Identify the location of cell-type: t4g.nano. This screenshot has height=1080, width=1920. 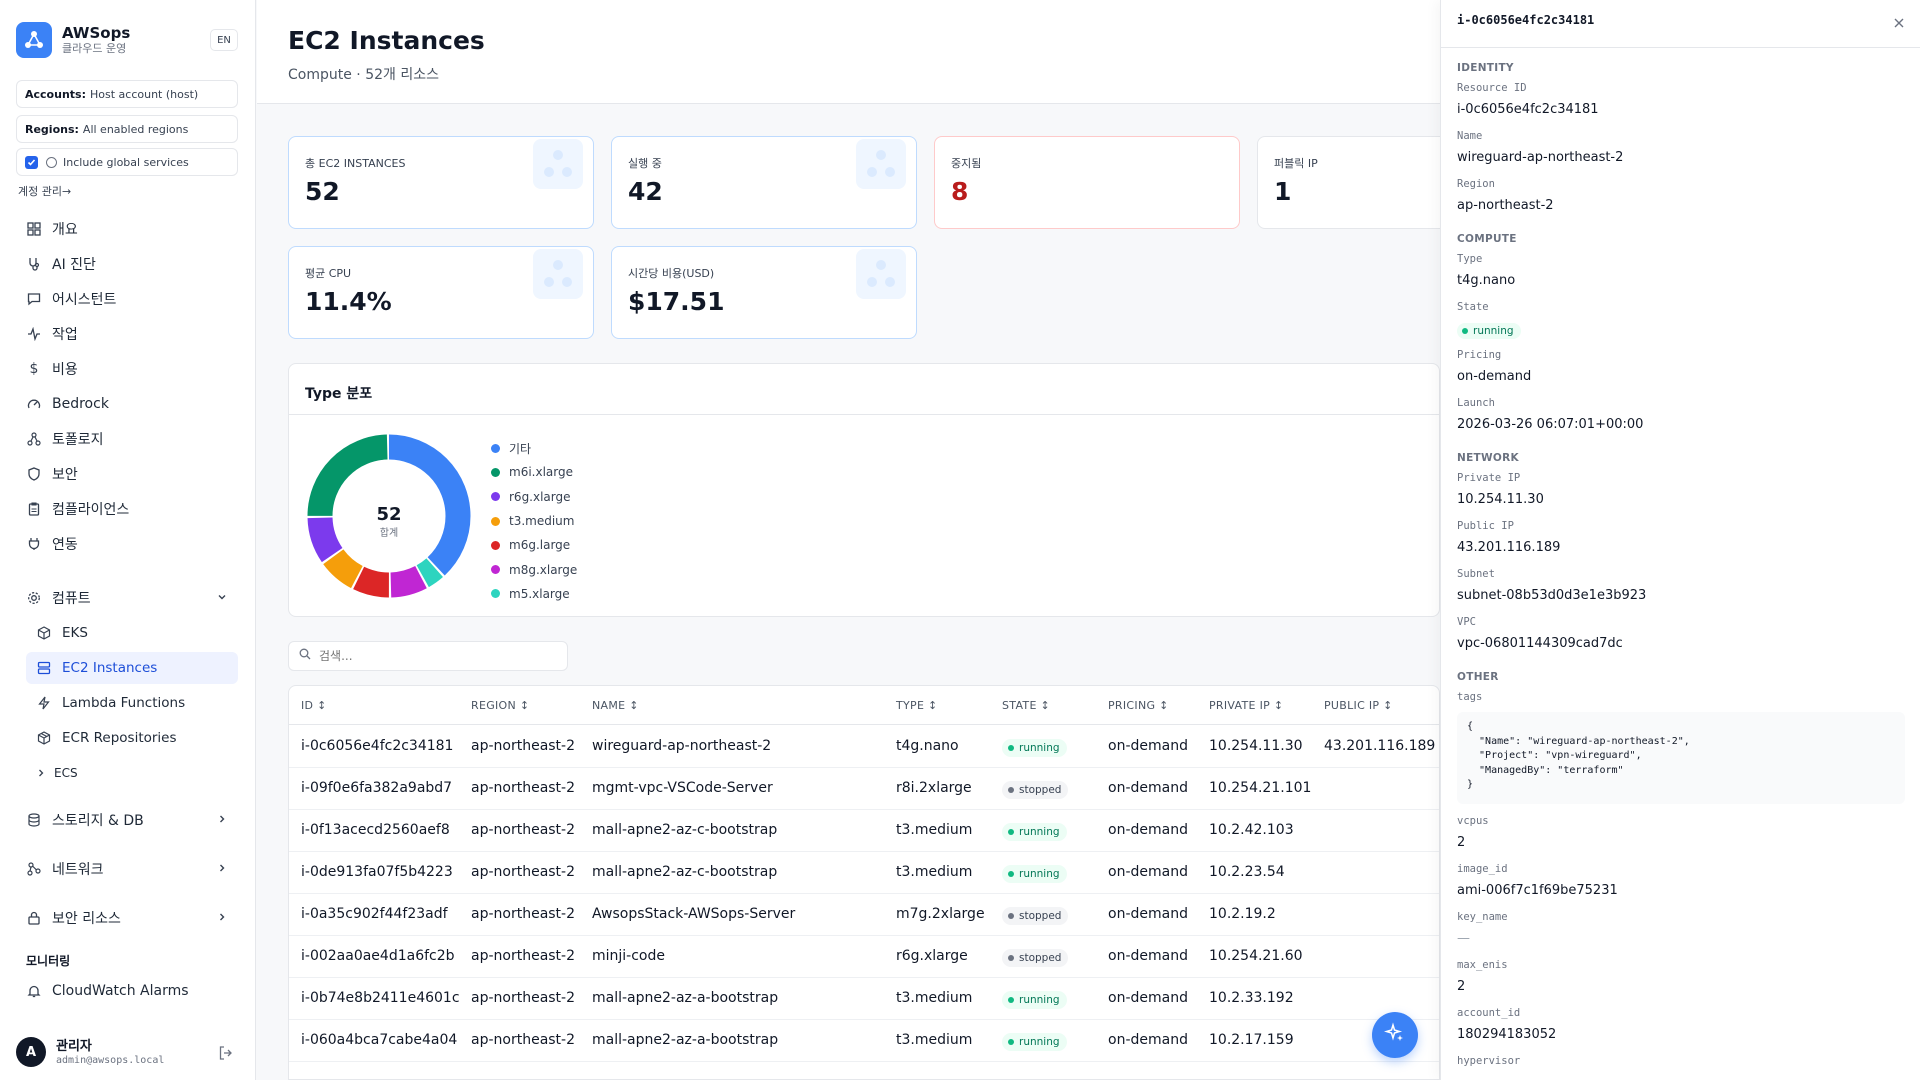
(927, 746).